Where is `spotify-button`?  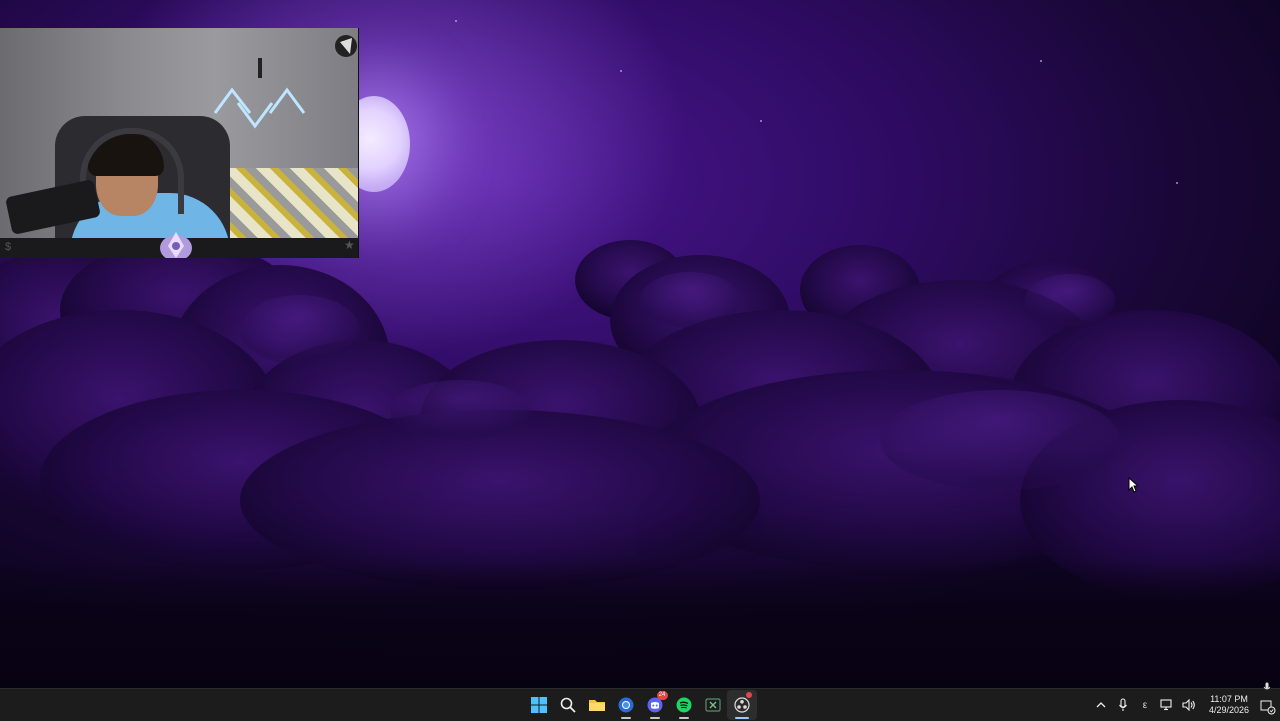 spotify-button is located at coordinates (684, 705).